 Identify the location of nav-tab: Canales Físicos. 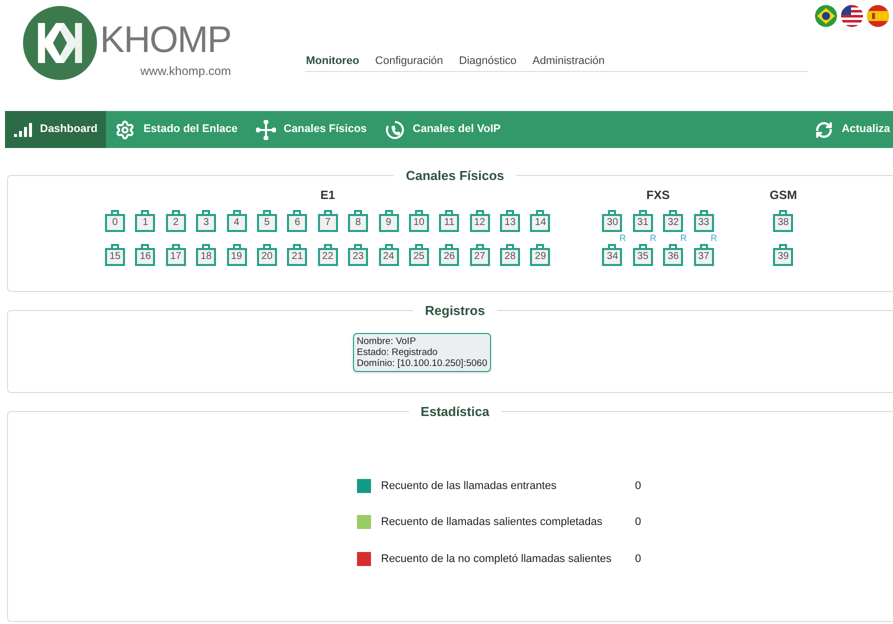
(311, 129).